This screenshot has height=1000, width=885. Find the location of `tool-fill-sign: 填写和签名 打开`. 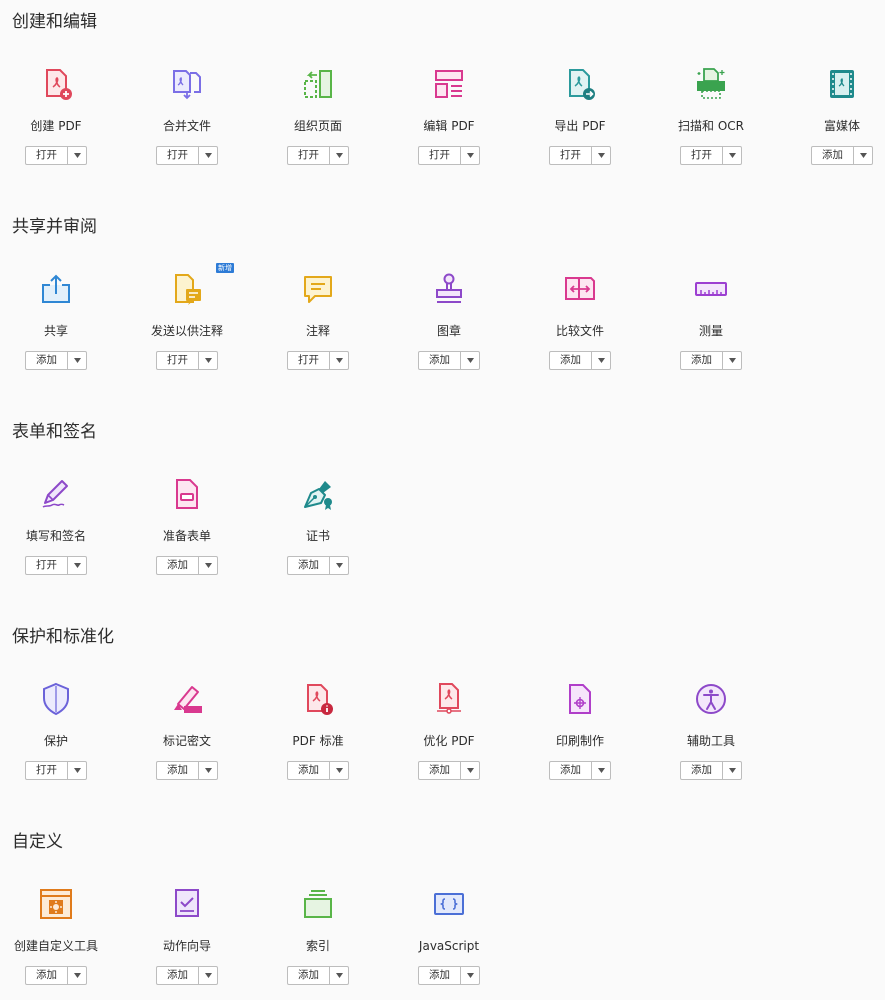

tool-fill-sign: 填写和签名 打开 is located at coordinates (56, 532).